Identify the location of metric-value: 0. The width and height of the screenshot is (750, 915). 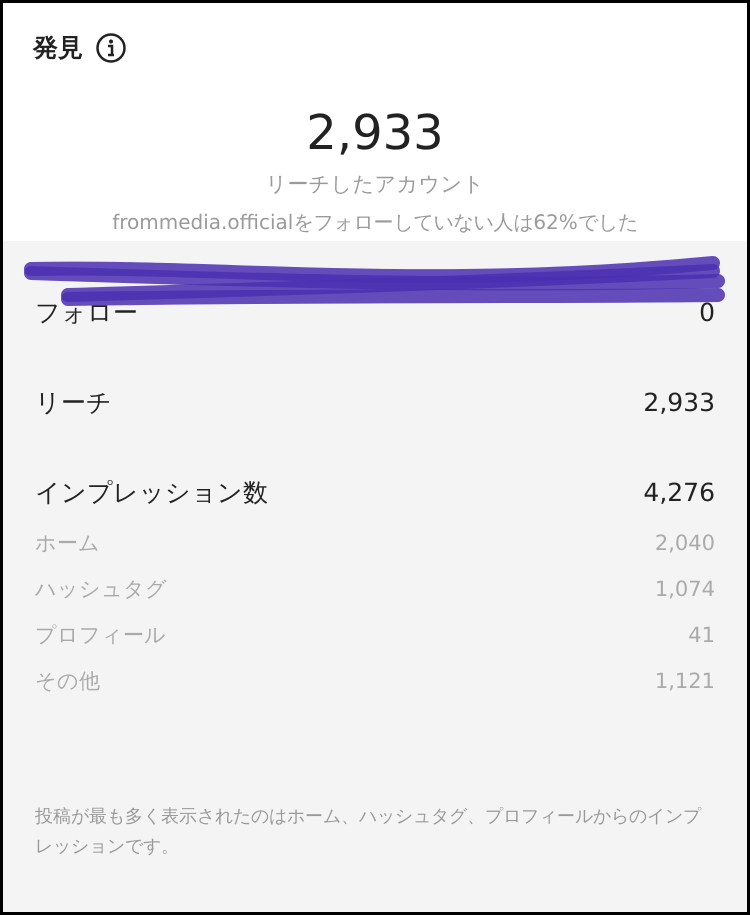
(707, 312).